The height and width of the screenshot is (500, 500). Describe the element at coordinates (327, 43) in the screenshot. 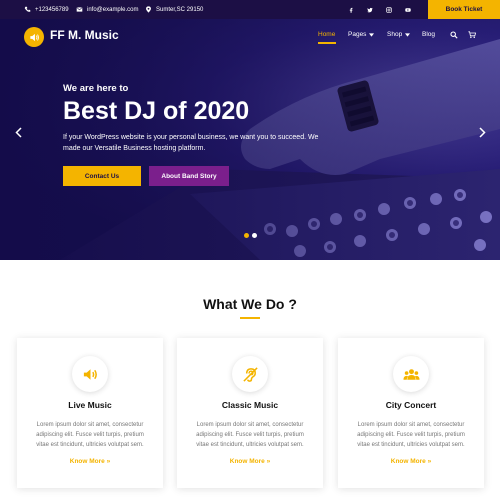

I see `nav-active-indicator` at that location.